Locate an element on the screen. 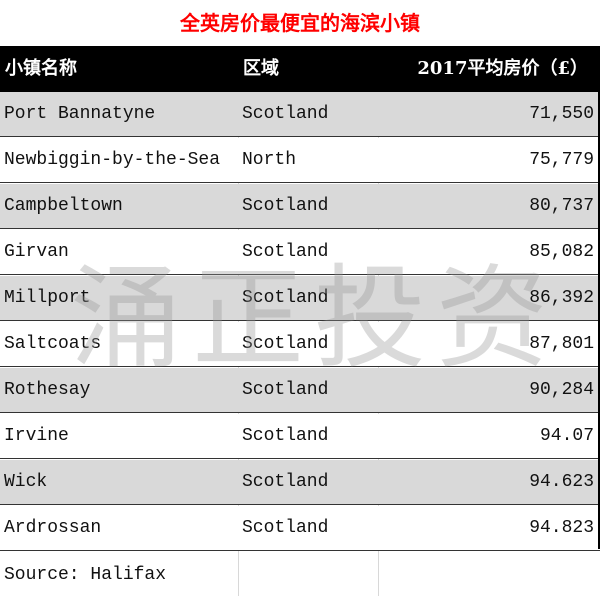 This screenshot has height=599, width=600. header-region: 区域 is located at coordinates (261, 68).